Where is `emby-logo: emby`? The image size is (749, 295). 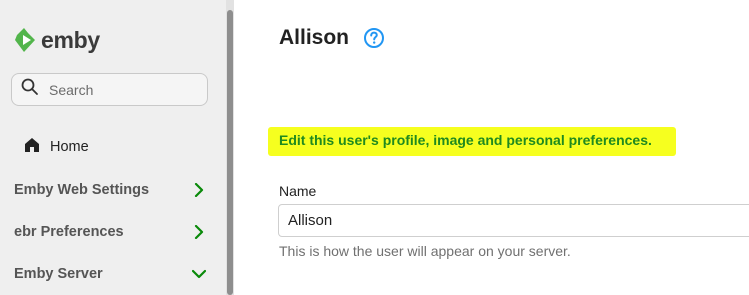
emby-logo: emby is located at coordinates (57, 40).